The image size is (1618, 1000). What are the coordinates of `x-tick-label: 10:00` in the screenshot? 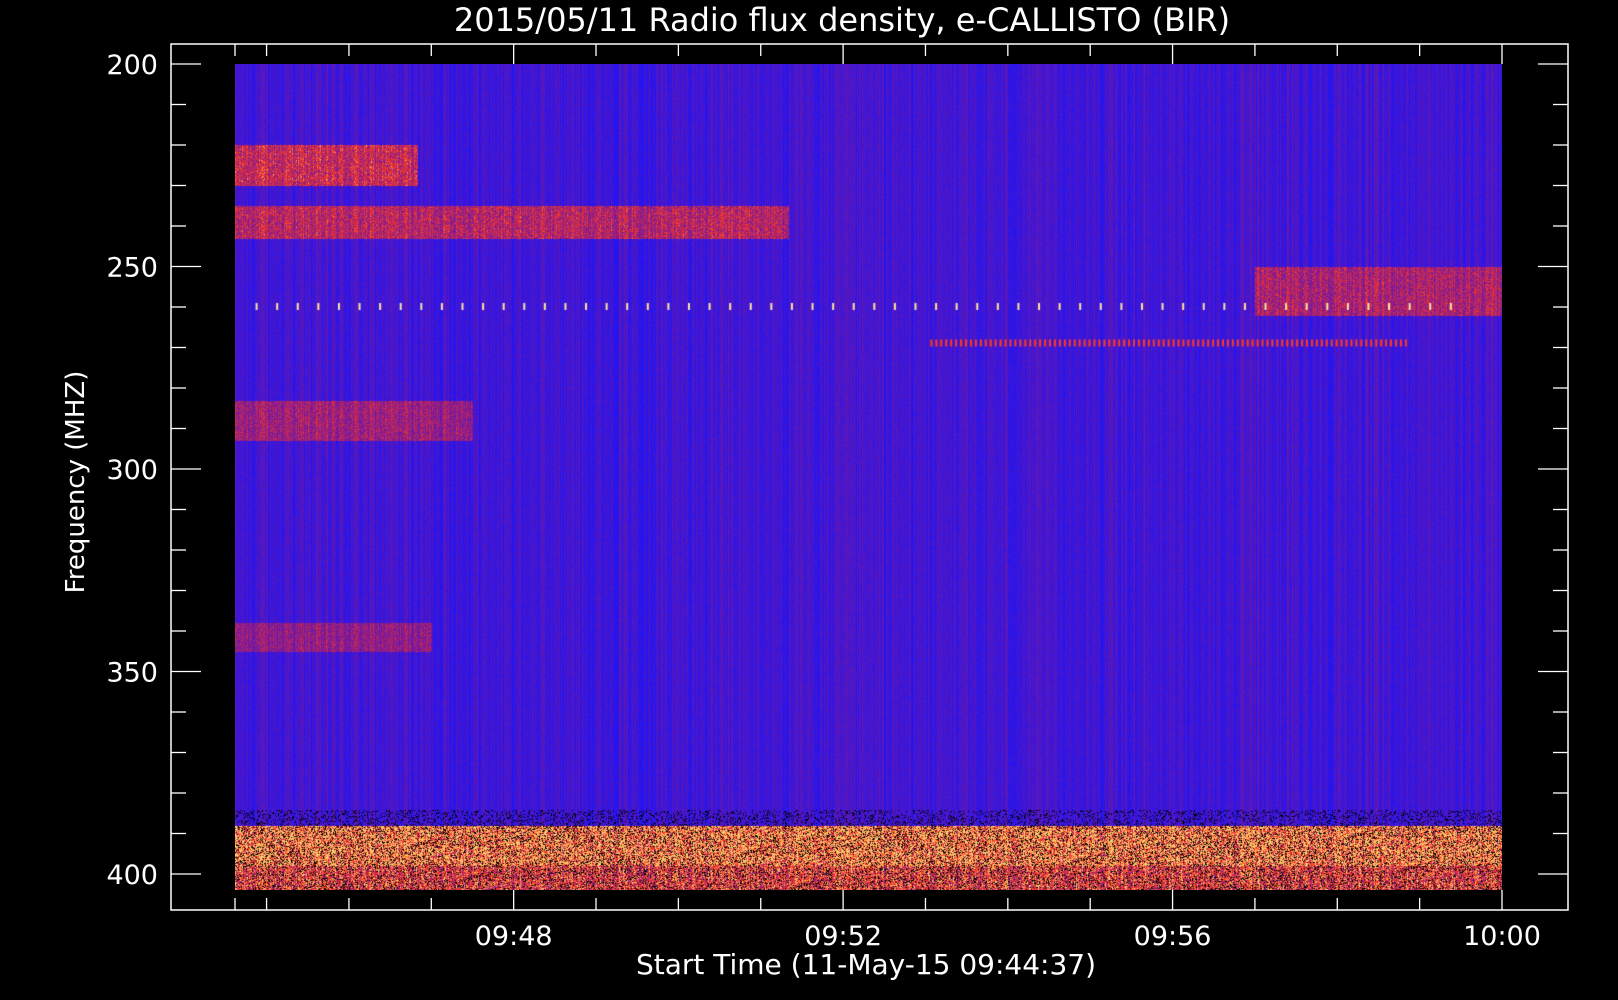 It's located at (1502, 936).